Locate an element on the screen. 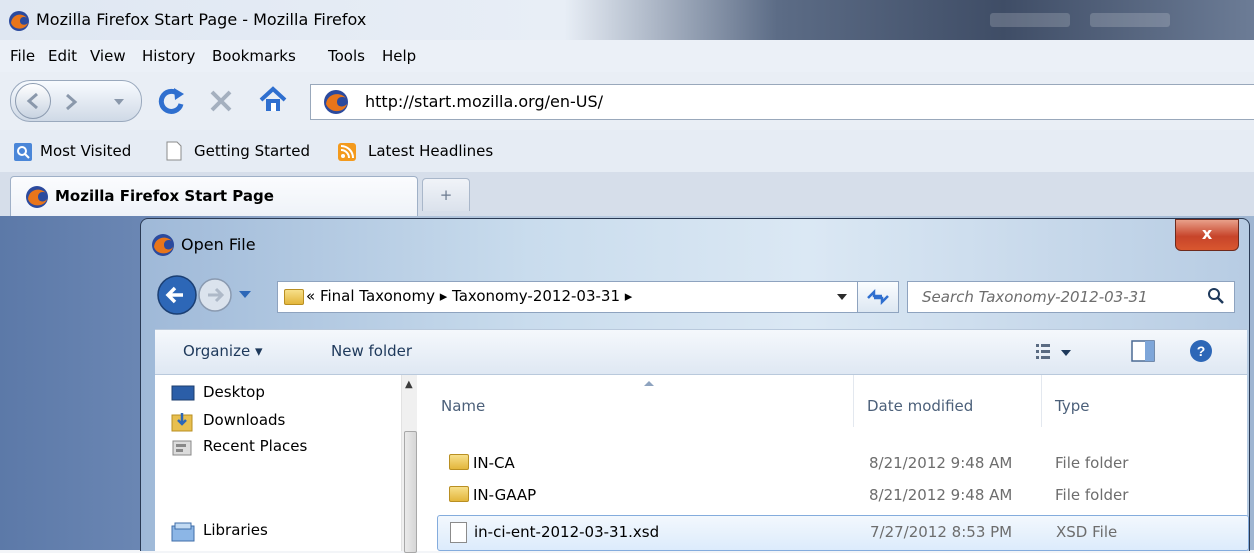 This screenshot has height=553, width=1254. nav-scrollbar: ▲ is located at coordinates (409, 464).